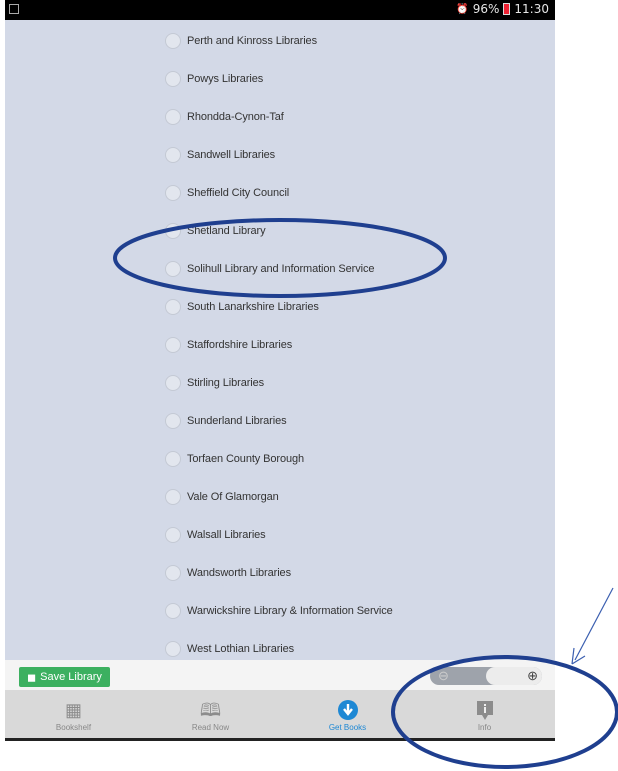  Describe the element at coordinates (226, 231) in the screenshot. I see `library-label: Shetland Library` at that location.